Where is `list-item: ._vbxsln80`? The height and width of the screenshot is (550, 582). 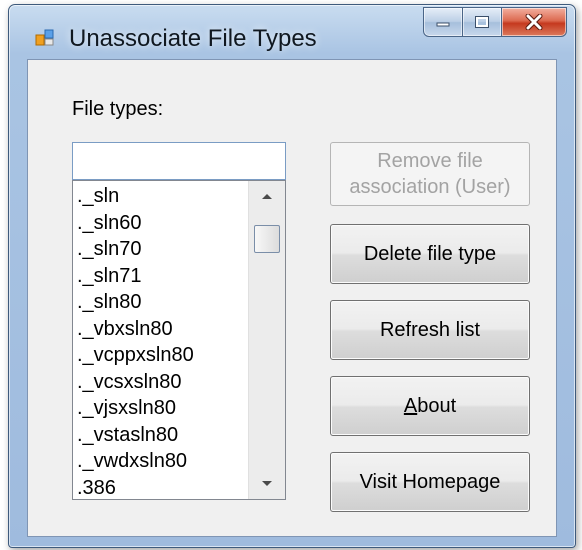
list-item: ._vbxsln80 is located at coordinates (163, 329).